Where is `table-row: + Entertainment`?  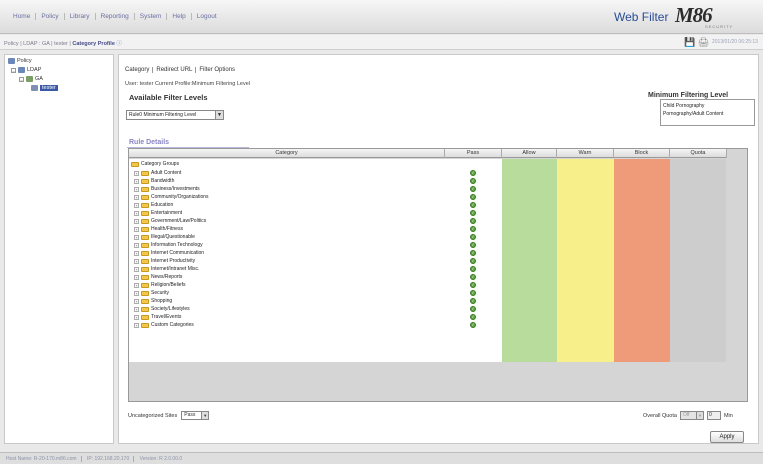
table-row: + Entertainment is located at coordinates (158, 213).